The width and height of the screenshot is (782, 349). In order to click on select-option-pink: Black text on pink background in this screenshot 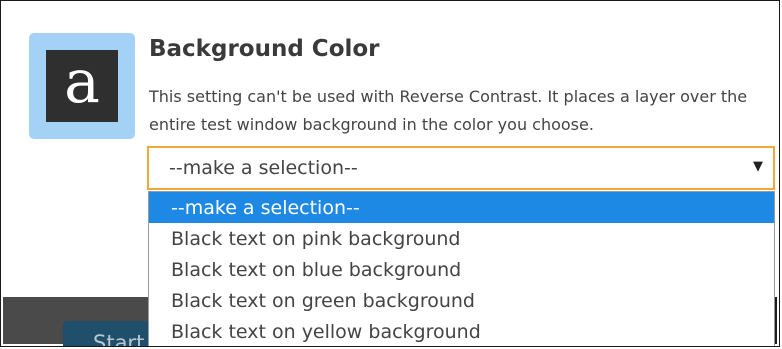, I will do `click(461, 238)`.